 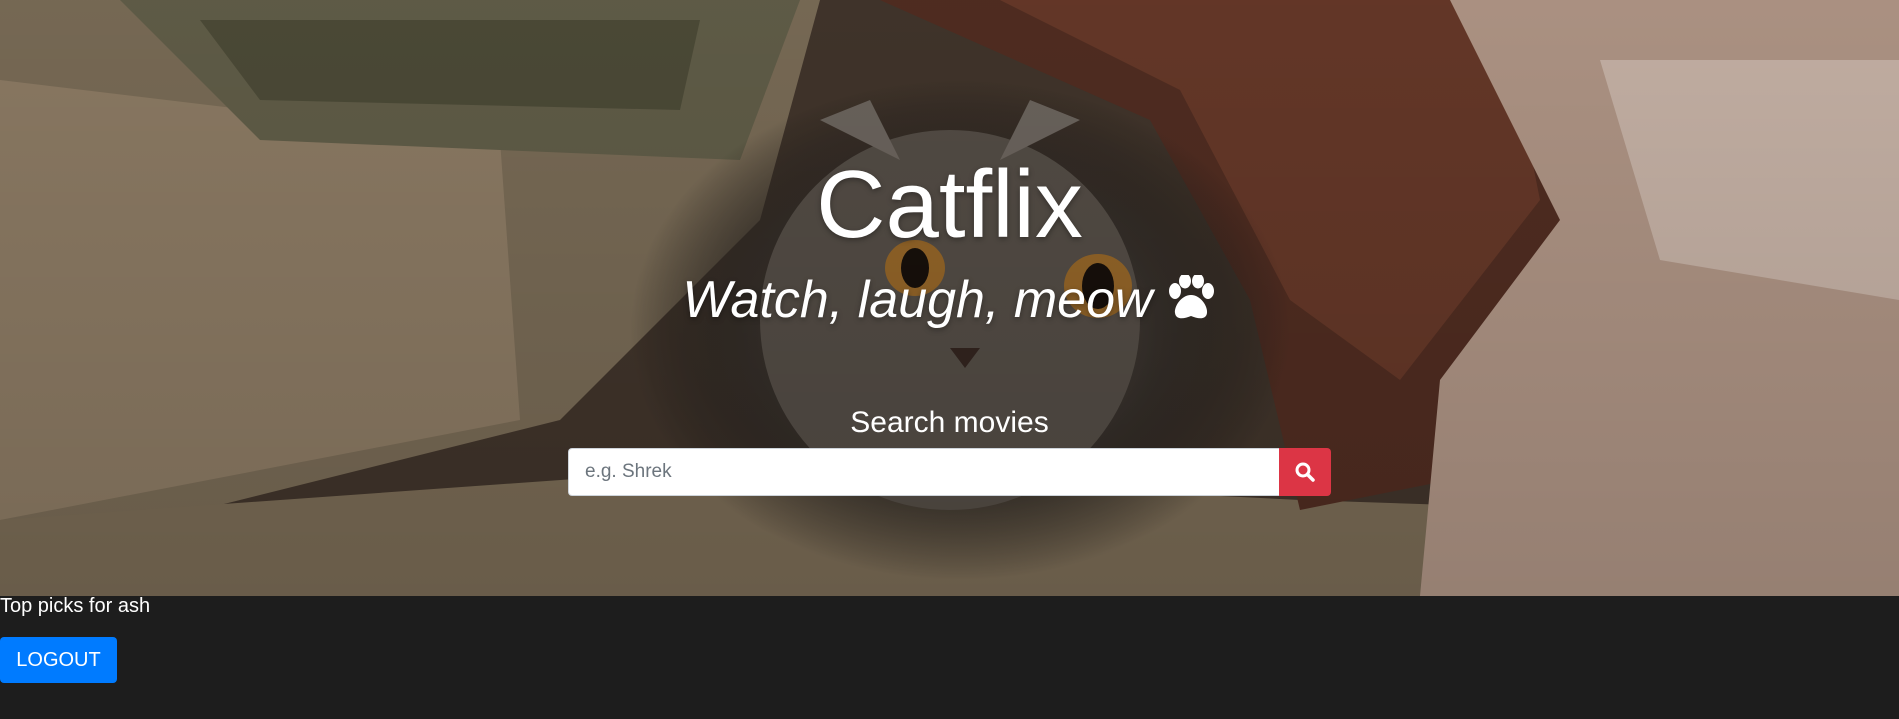 What do you see at coordinates (949, 204) in the screenshot?
I see `app-title: Catflix` at bounding box center [949, 204].